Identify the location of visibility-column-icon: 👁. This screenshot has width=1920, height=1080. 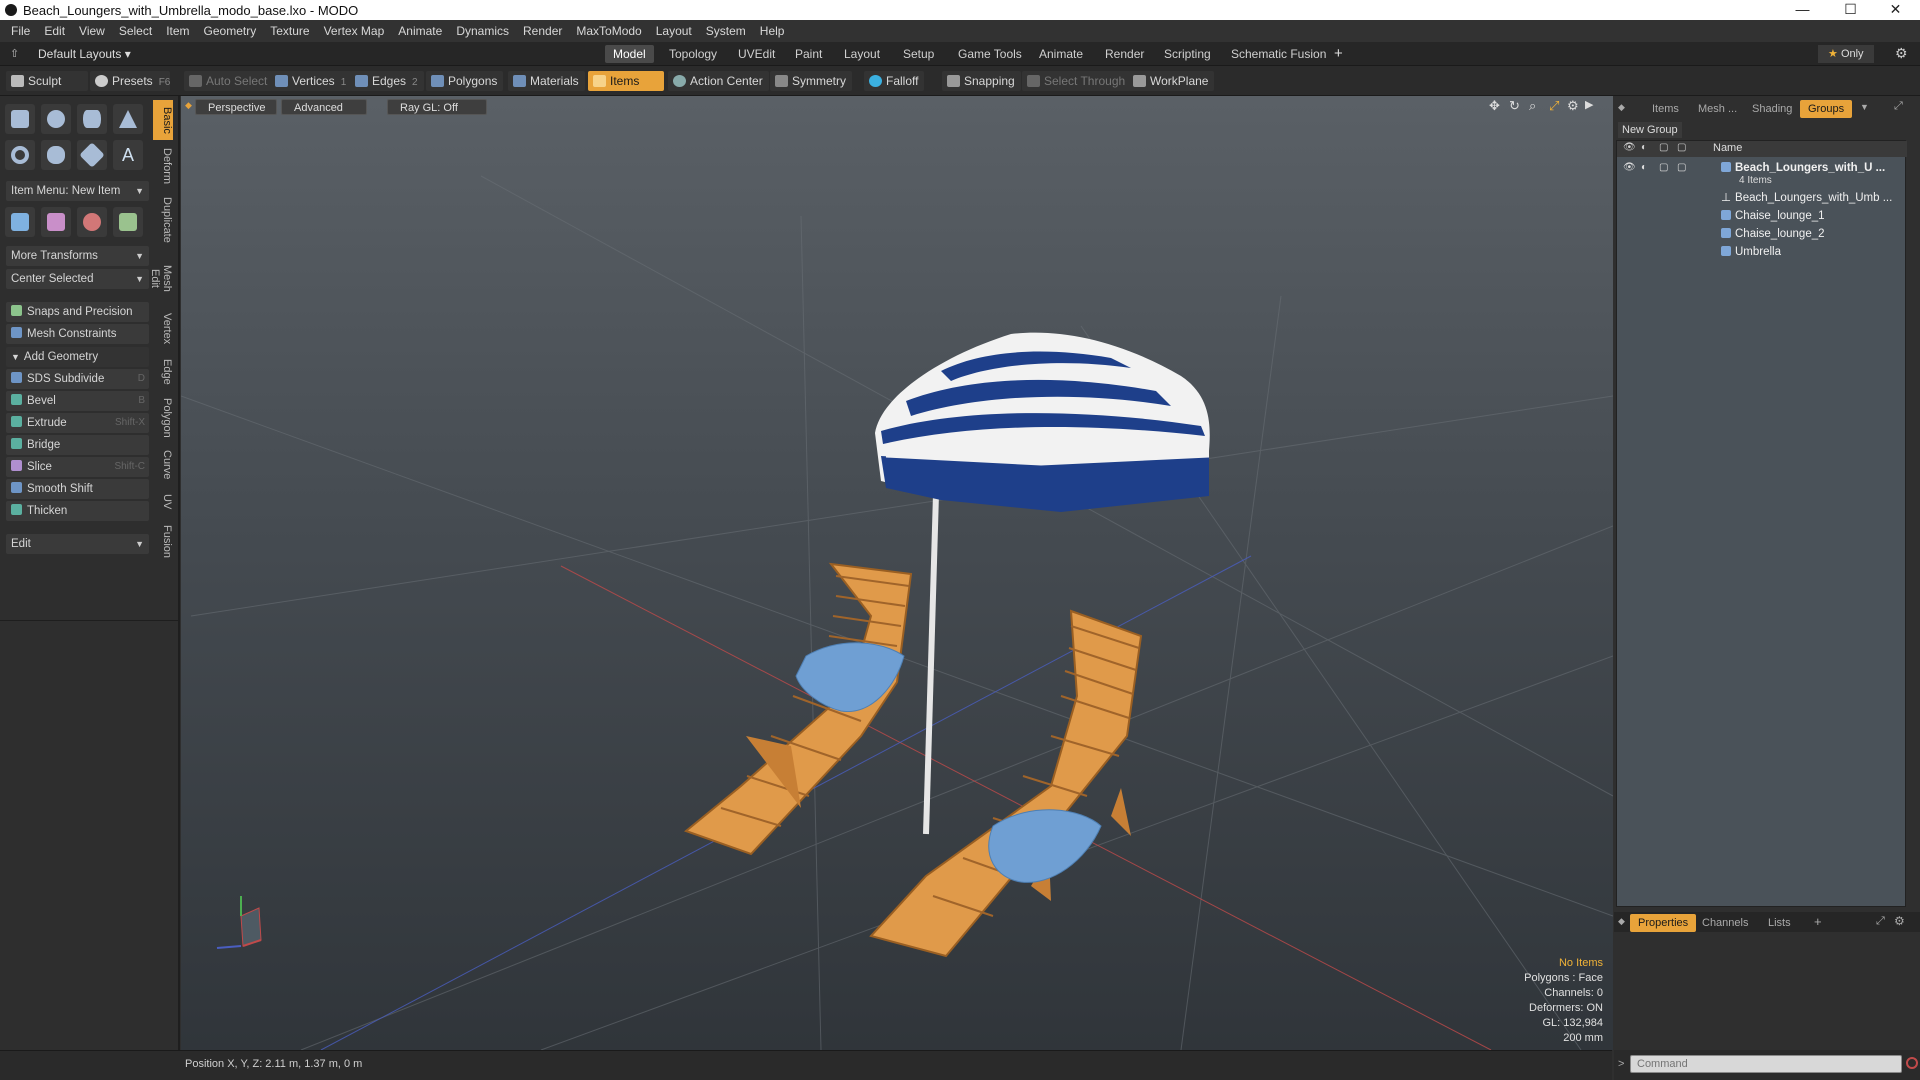
(1629, 147).